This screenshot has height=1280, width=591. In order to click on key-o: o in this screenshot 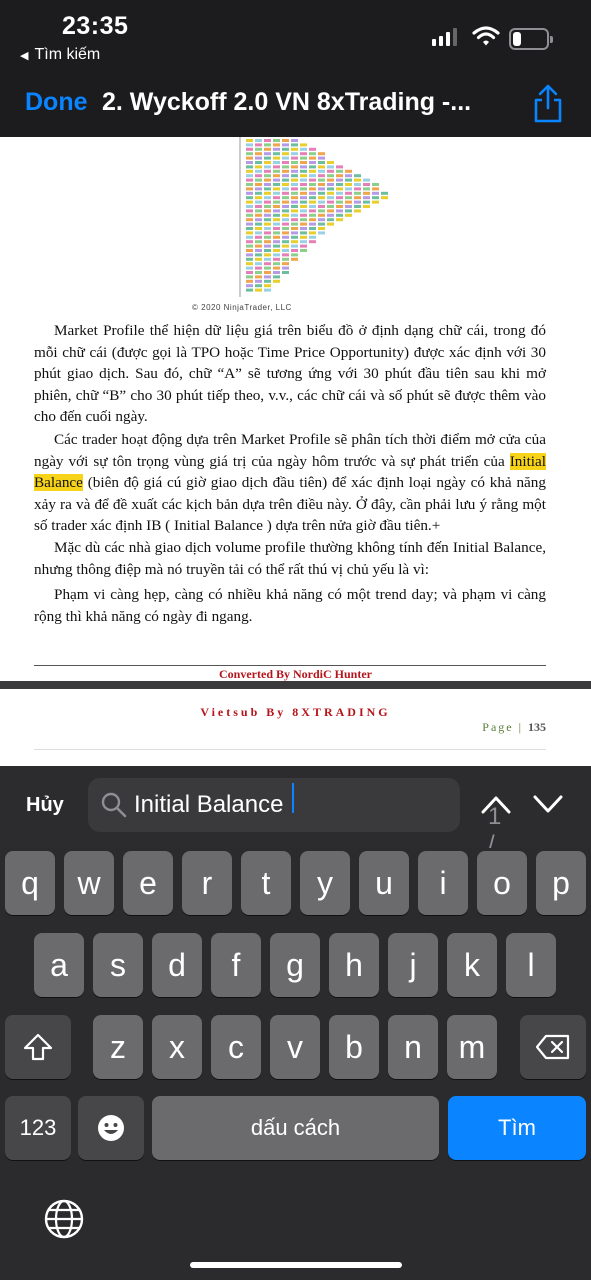, I will do `click(502, 883)`.